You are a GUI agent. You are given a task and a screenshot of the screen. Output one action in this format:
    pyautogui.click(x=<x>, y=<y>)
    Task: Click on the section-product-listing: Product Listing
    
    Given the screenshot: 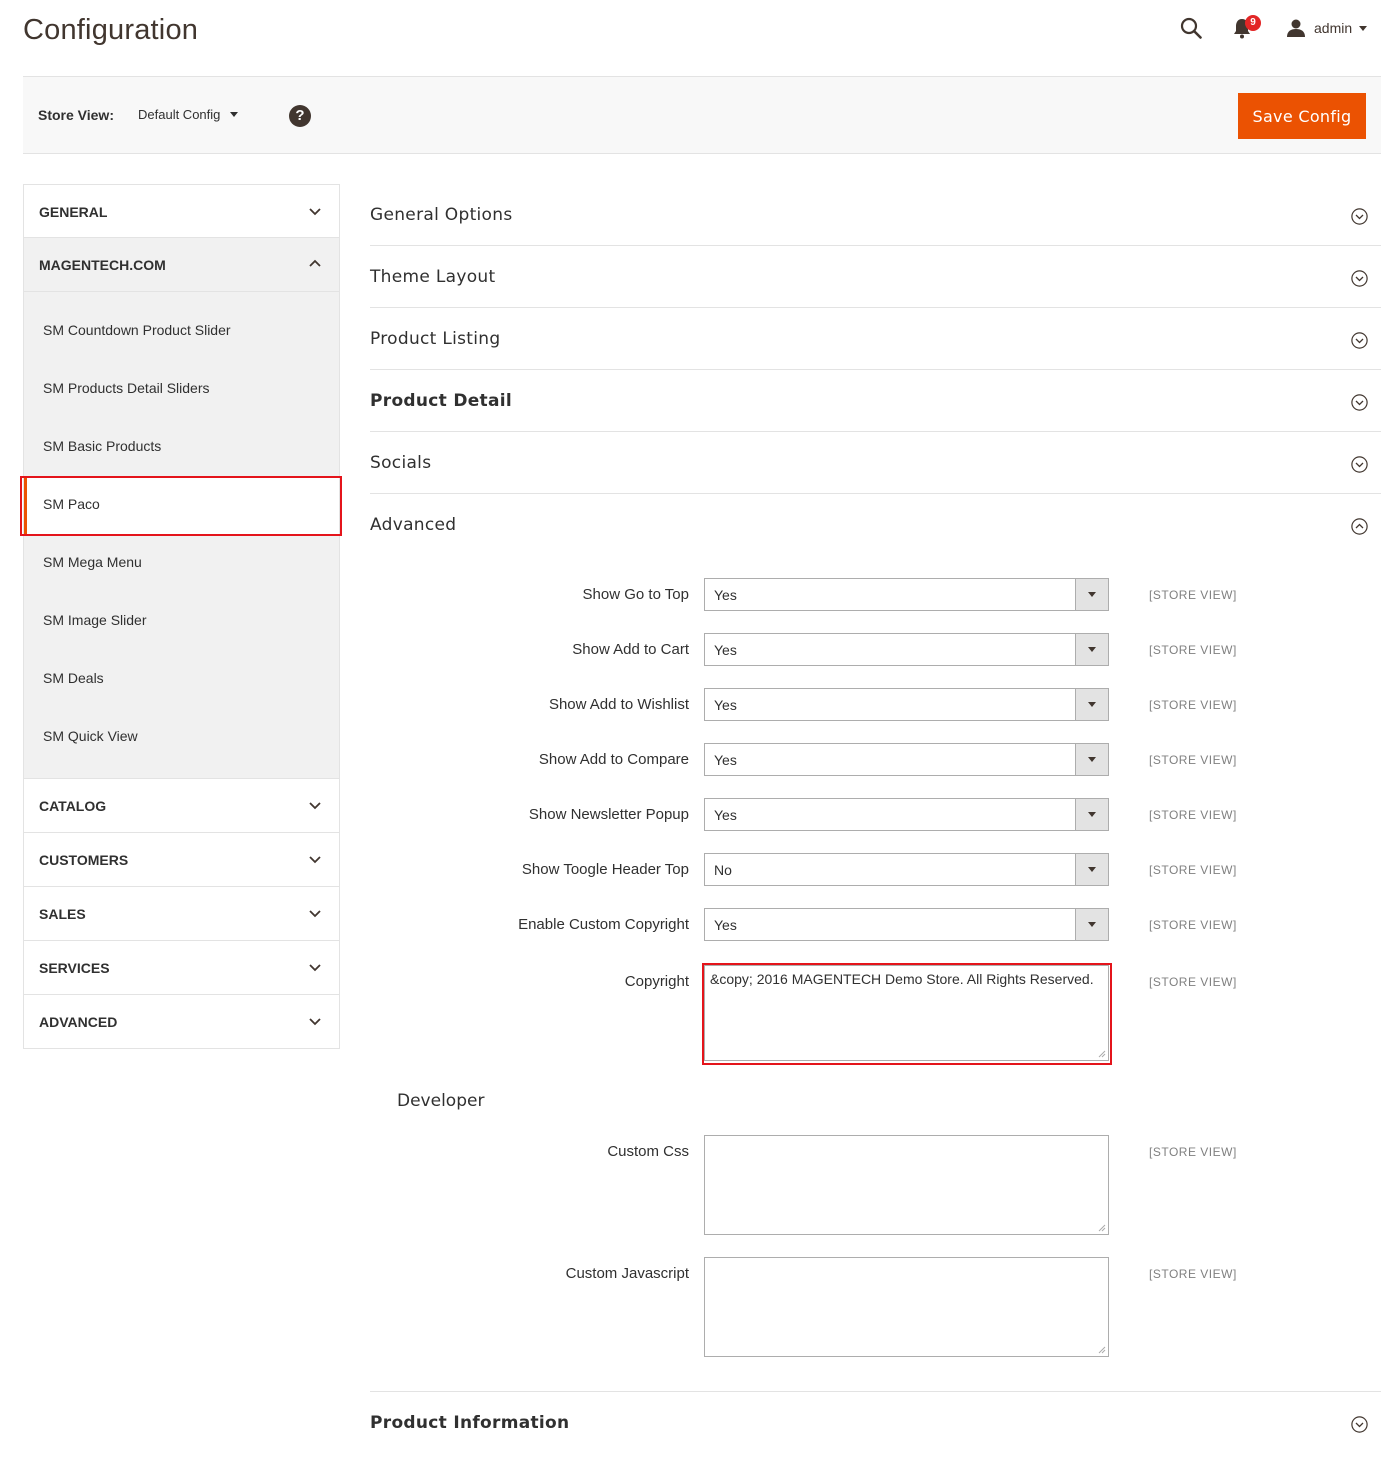 What is the action you would take?
    pyautogui.click(x=875, y=339)
    